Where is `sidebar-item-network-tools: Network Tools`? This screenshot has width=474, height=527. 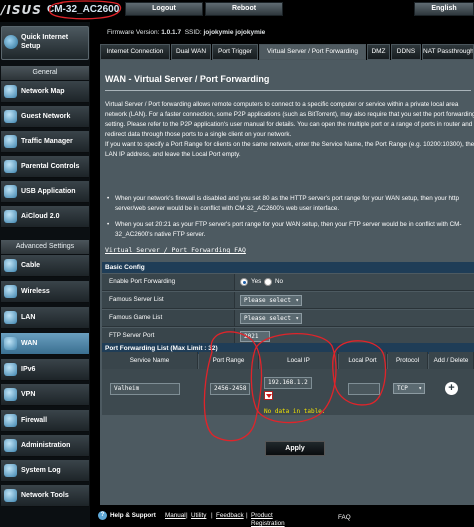 sidebar-item-network-tools: Network Tools is located at coordinates (45, 496).